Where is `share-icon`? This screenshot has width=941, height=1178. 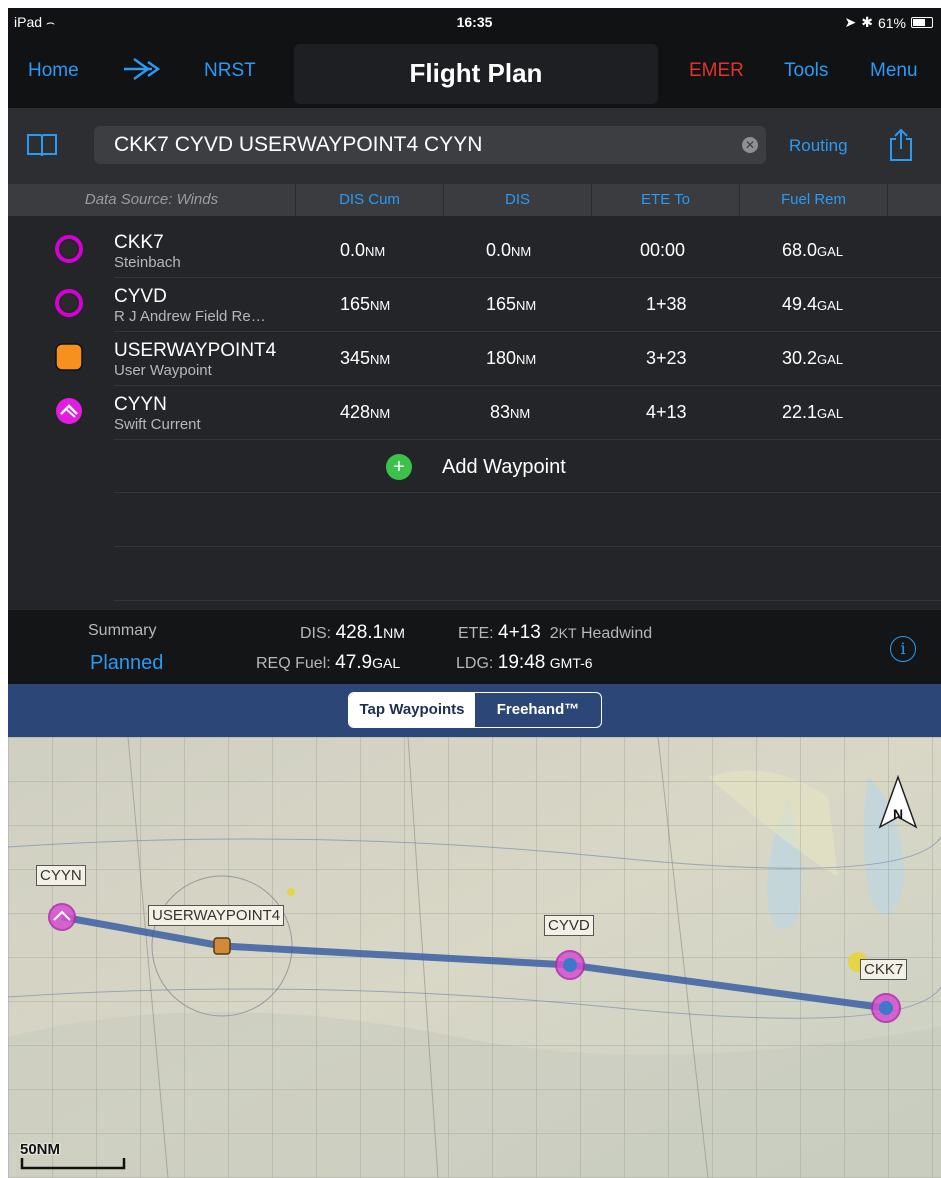 share-icon is located at coordinates (901, 145).